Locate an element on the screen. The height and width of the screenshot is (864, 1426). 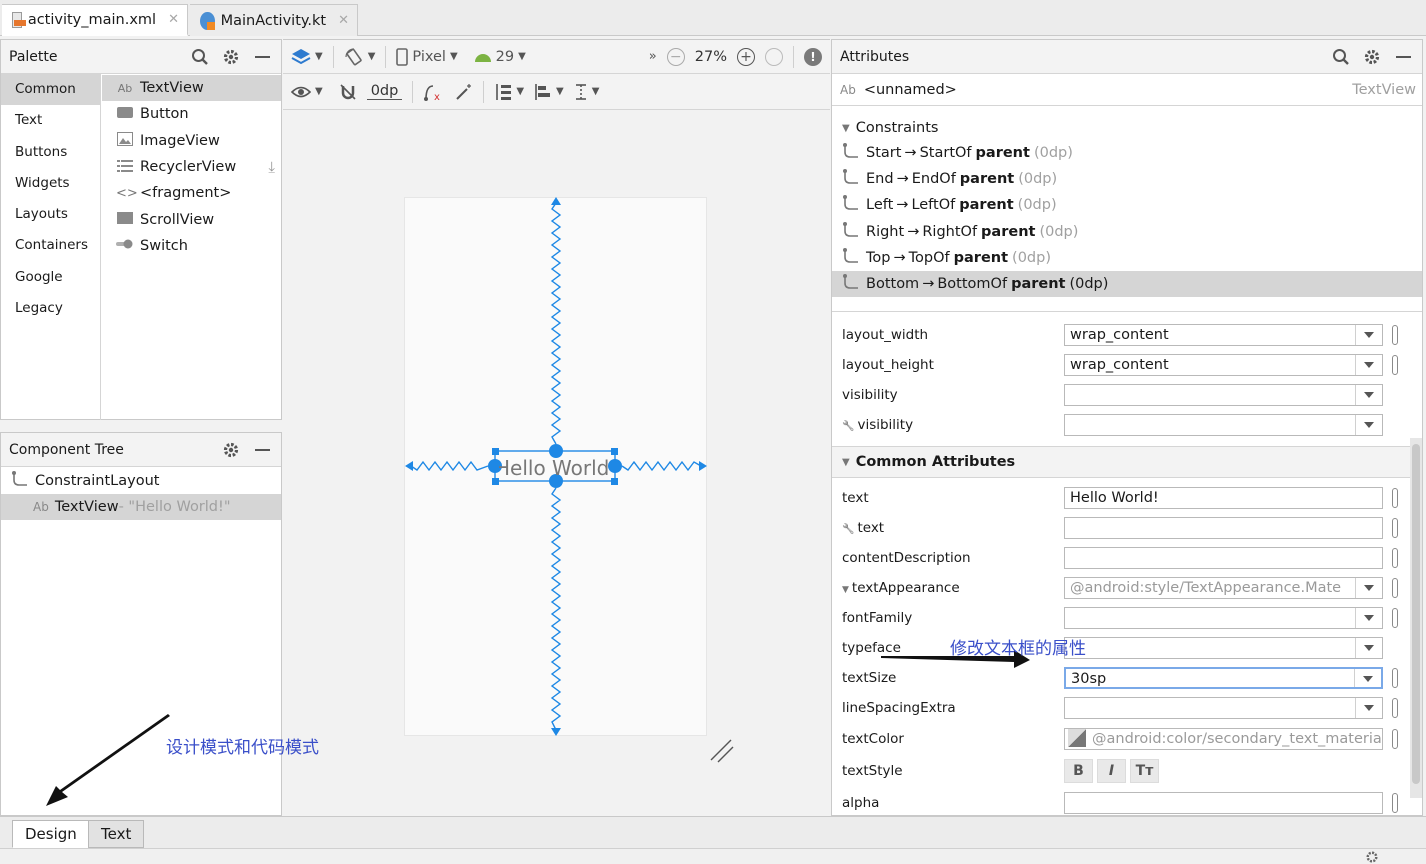
guidelines-icon: ▼ is located at coordinates (586, 92).